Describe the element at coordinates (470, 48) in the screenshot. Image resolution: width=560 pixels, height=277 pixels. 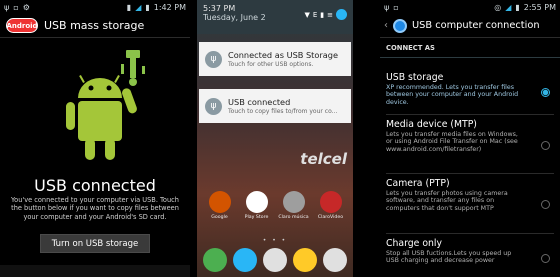
I see `section-header: CONNECT AS` at that location.